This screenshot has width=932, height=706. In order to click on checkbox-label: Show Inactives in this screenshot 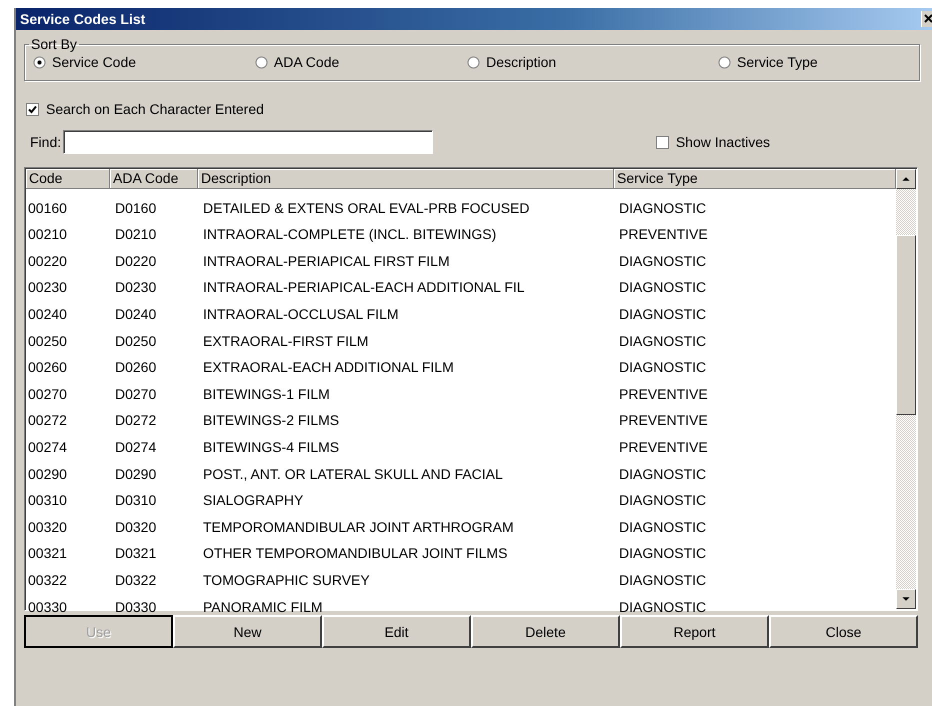, I will do `click(723, 142)`.